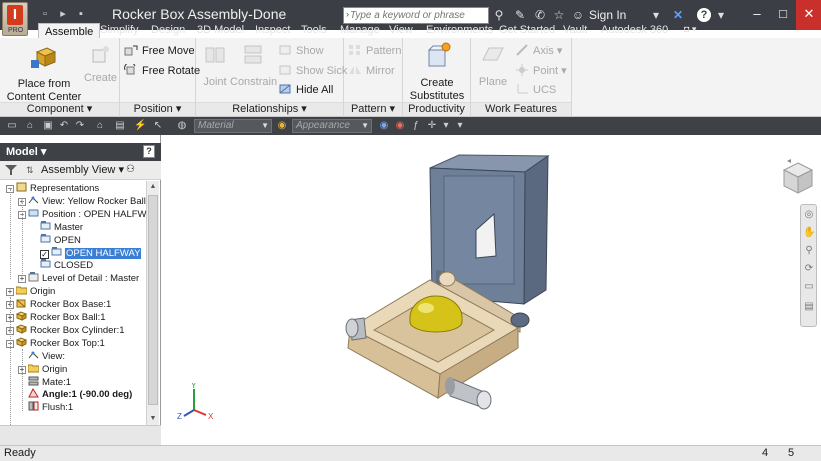 This screenshot has height=461, width=821. Describe the element at coordinates (301, 51) in the screenshot. I see `show-button: Show` at that location.